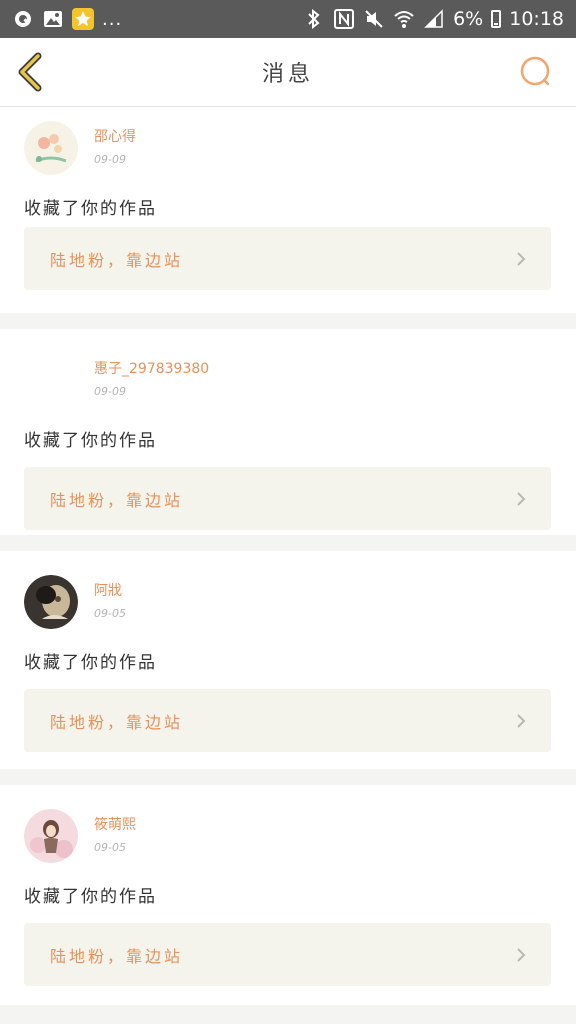  Describe the element at coordinates (53, 19) in the screenshot. I see `gallery-icon` at that location.